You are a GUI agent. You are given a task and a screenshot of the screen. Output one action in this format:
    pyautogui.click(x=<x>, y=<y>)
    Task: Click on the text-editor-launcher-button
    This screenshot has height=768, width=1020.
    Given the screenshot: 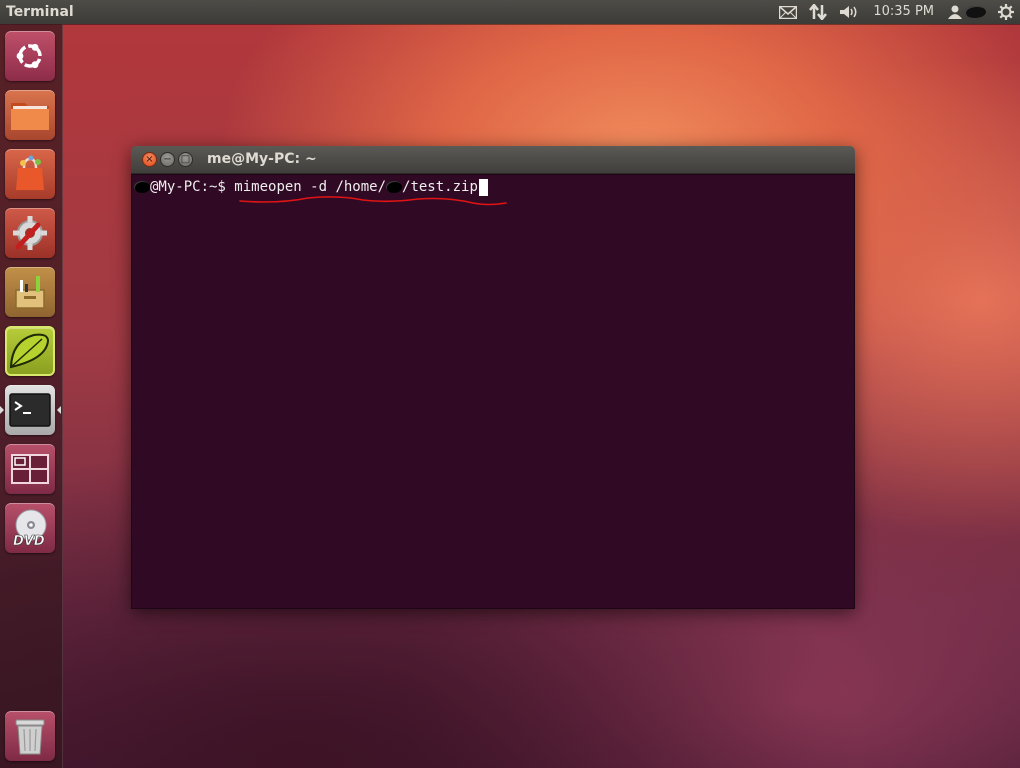 What is the action you would take?
    pyautogui.click(x=30, y=292)
    